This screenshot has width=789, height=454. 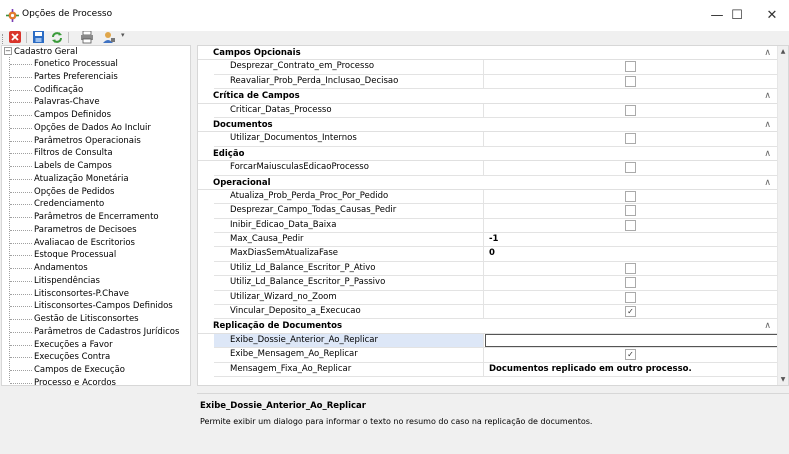 I want to click on property-row: ForcarMaiusculasEdicaoProcesso, so click(x=488, y=168).